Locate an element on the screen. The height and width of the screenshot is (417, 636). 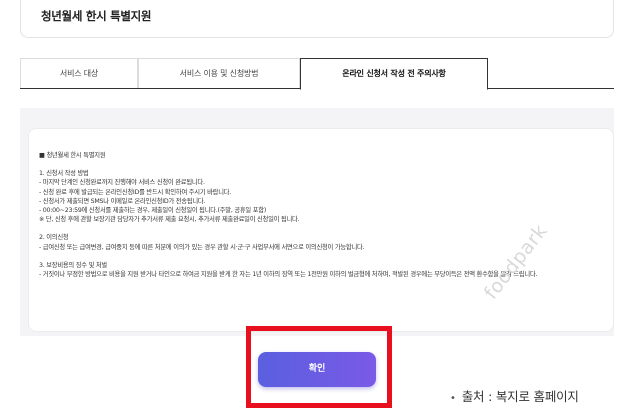
tab-service-target: 서비스 대상 is located at coordinates (79, 73).